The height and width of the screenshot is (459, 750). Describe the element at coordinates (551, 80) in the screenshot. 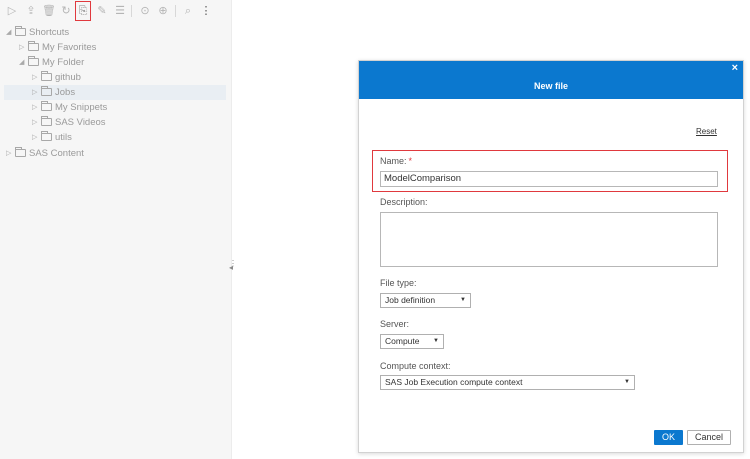

I see `dialog-header: New file ×` at that location.